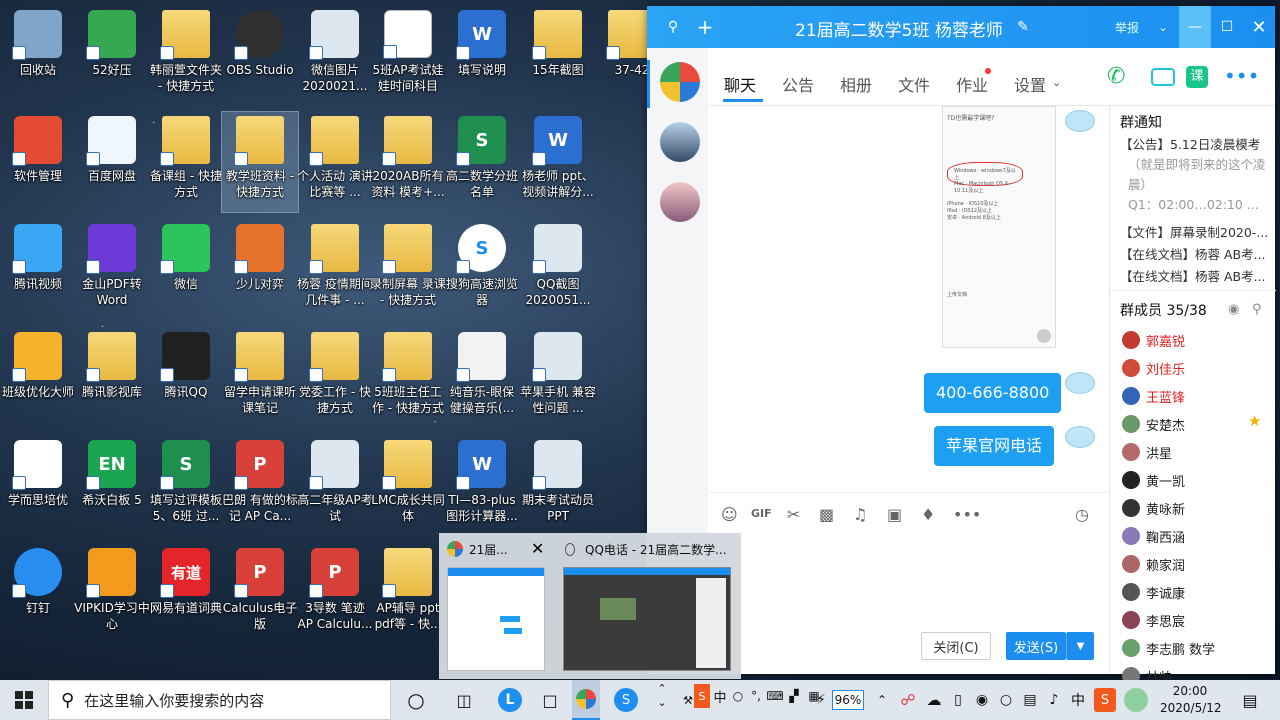 This screenshot has width=1280, height=720. I want to click on member-item: 鞠西涵, so click(1153, 536).